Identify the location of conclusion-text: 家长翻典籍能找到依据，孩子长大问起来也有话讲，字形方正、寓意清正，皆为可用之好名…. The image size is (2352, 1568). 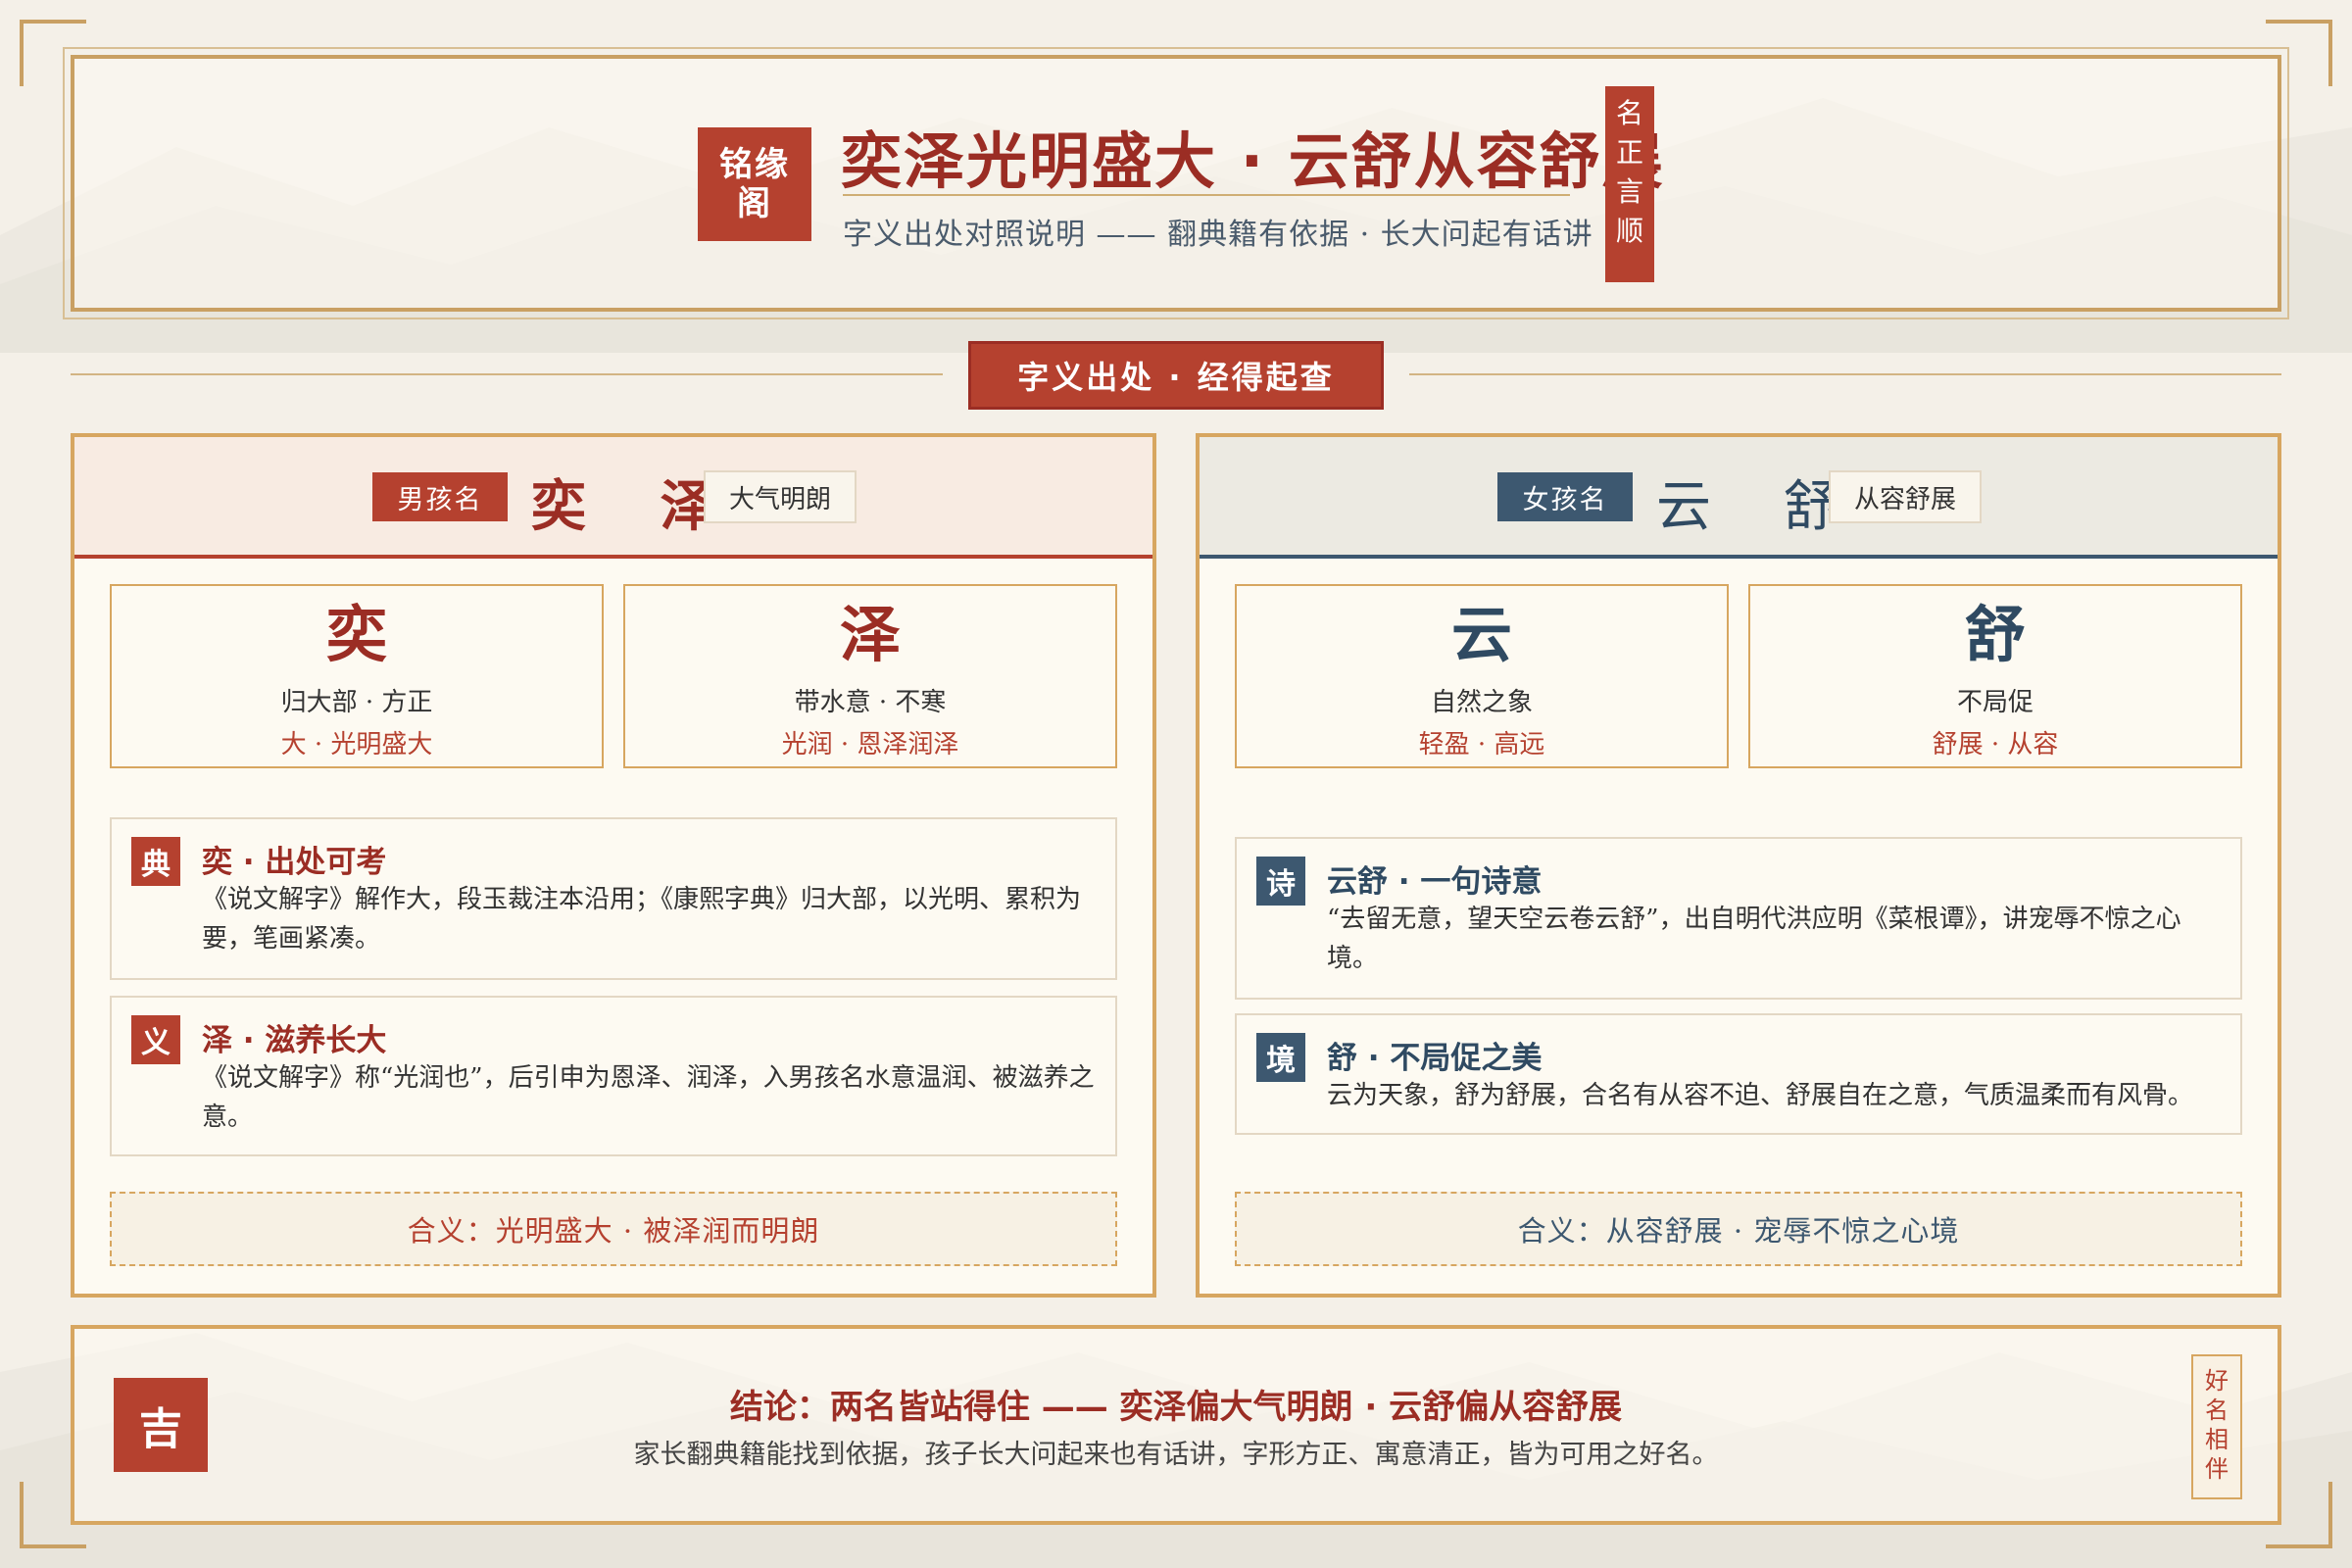
(1176, 1455).